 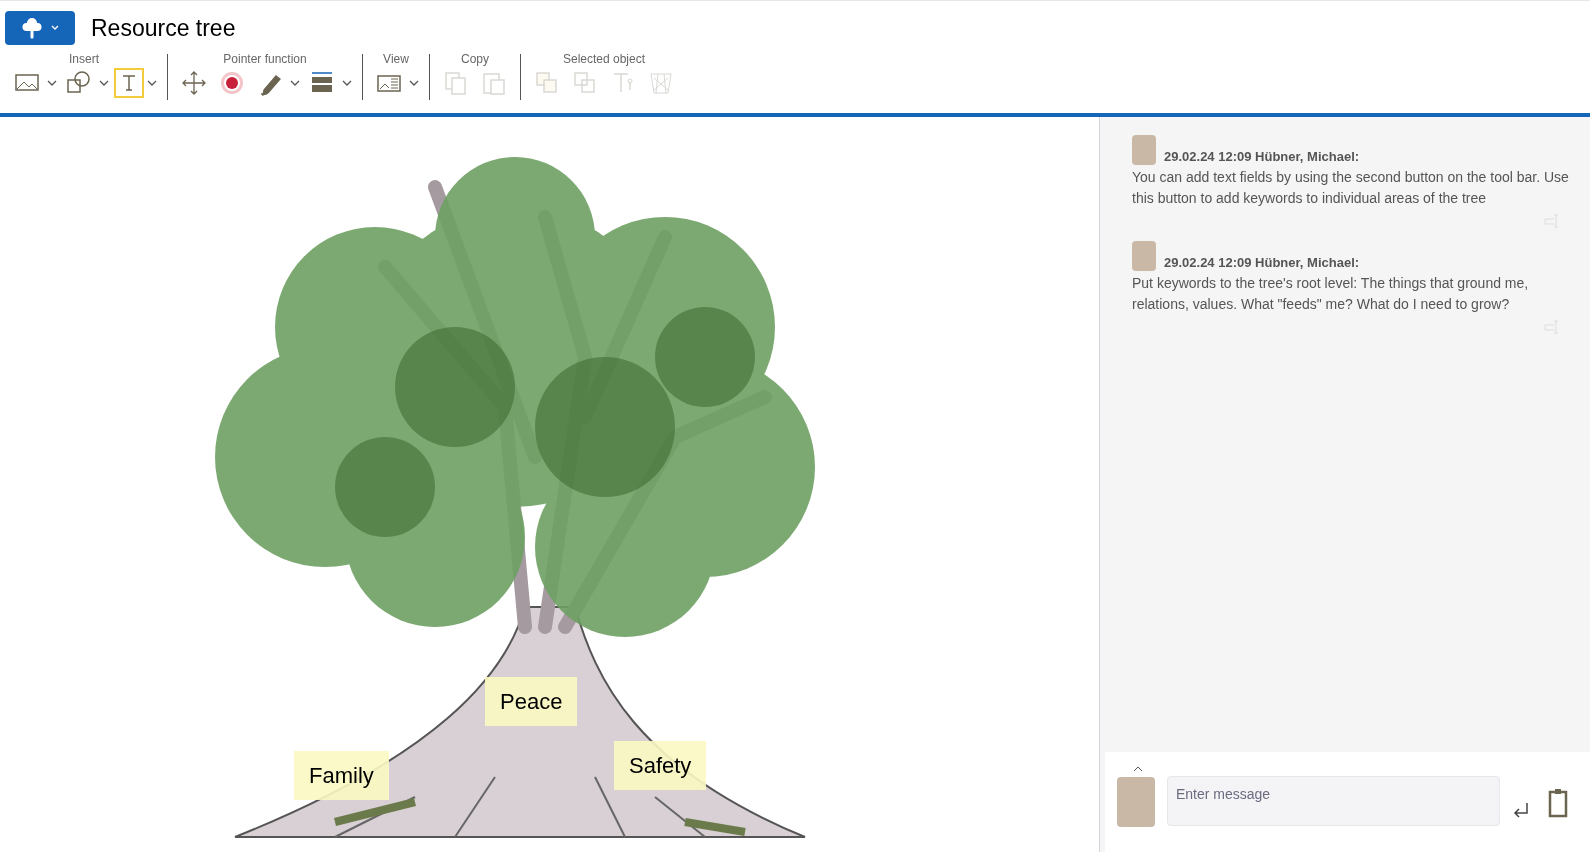 What do you see at coordinates (1331, 294) in the screenshot?
I see `message-text: Put keywords to the tree's root level: The things that ground me, relations, values. What "feeds" me? What do I need to grow?` at bounding box center [1331, 294].